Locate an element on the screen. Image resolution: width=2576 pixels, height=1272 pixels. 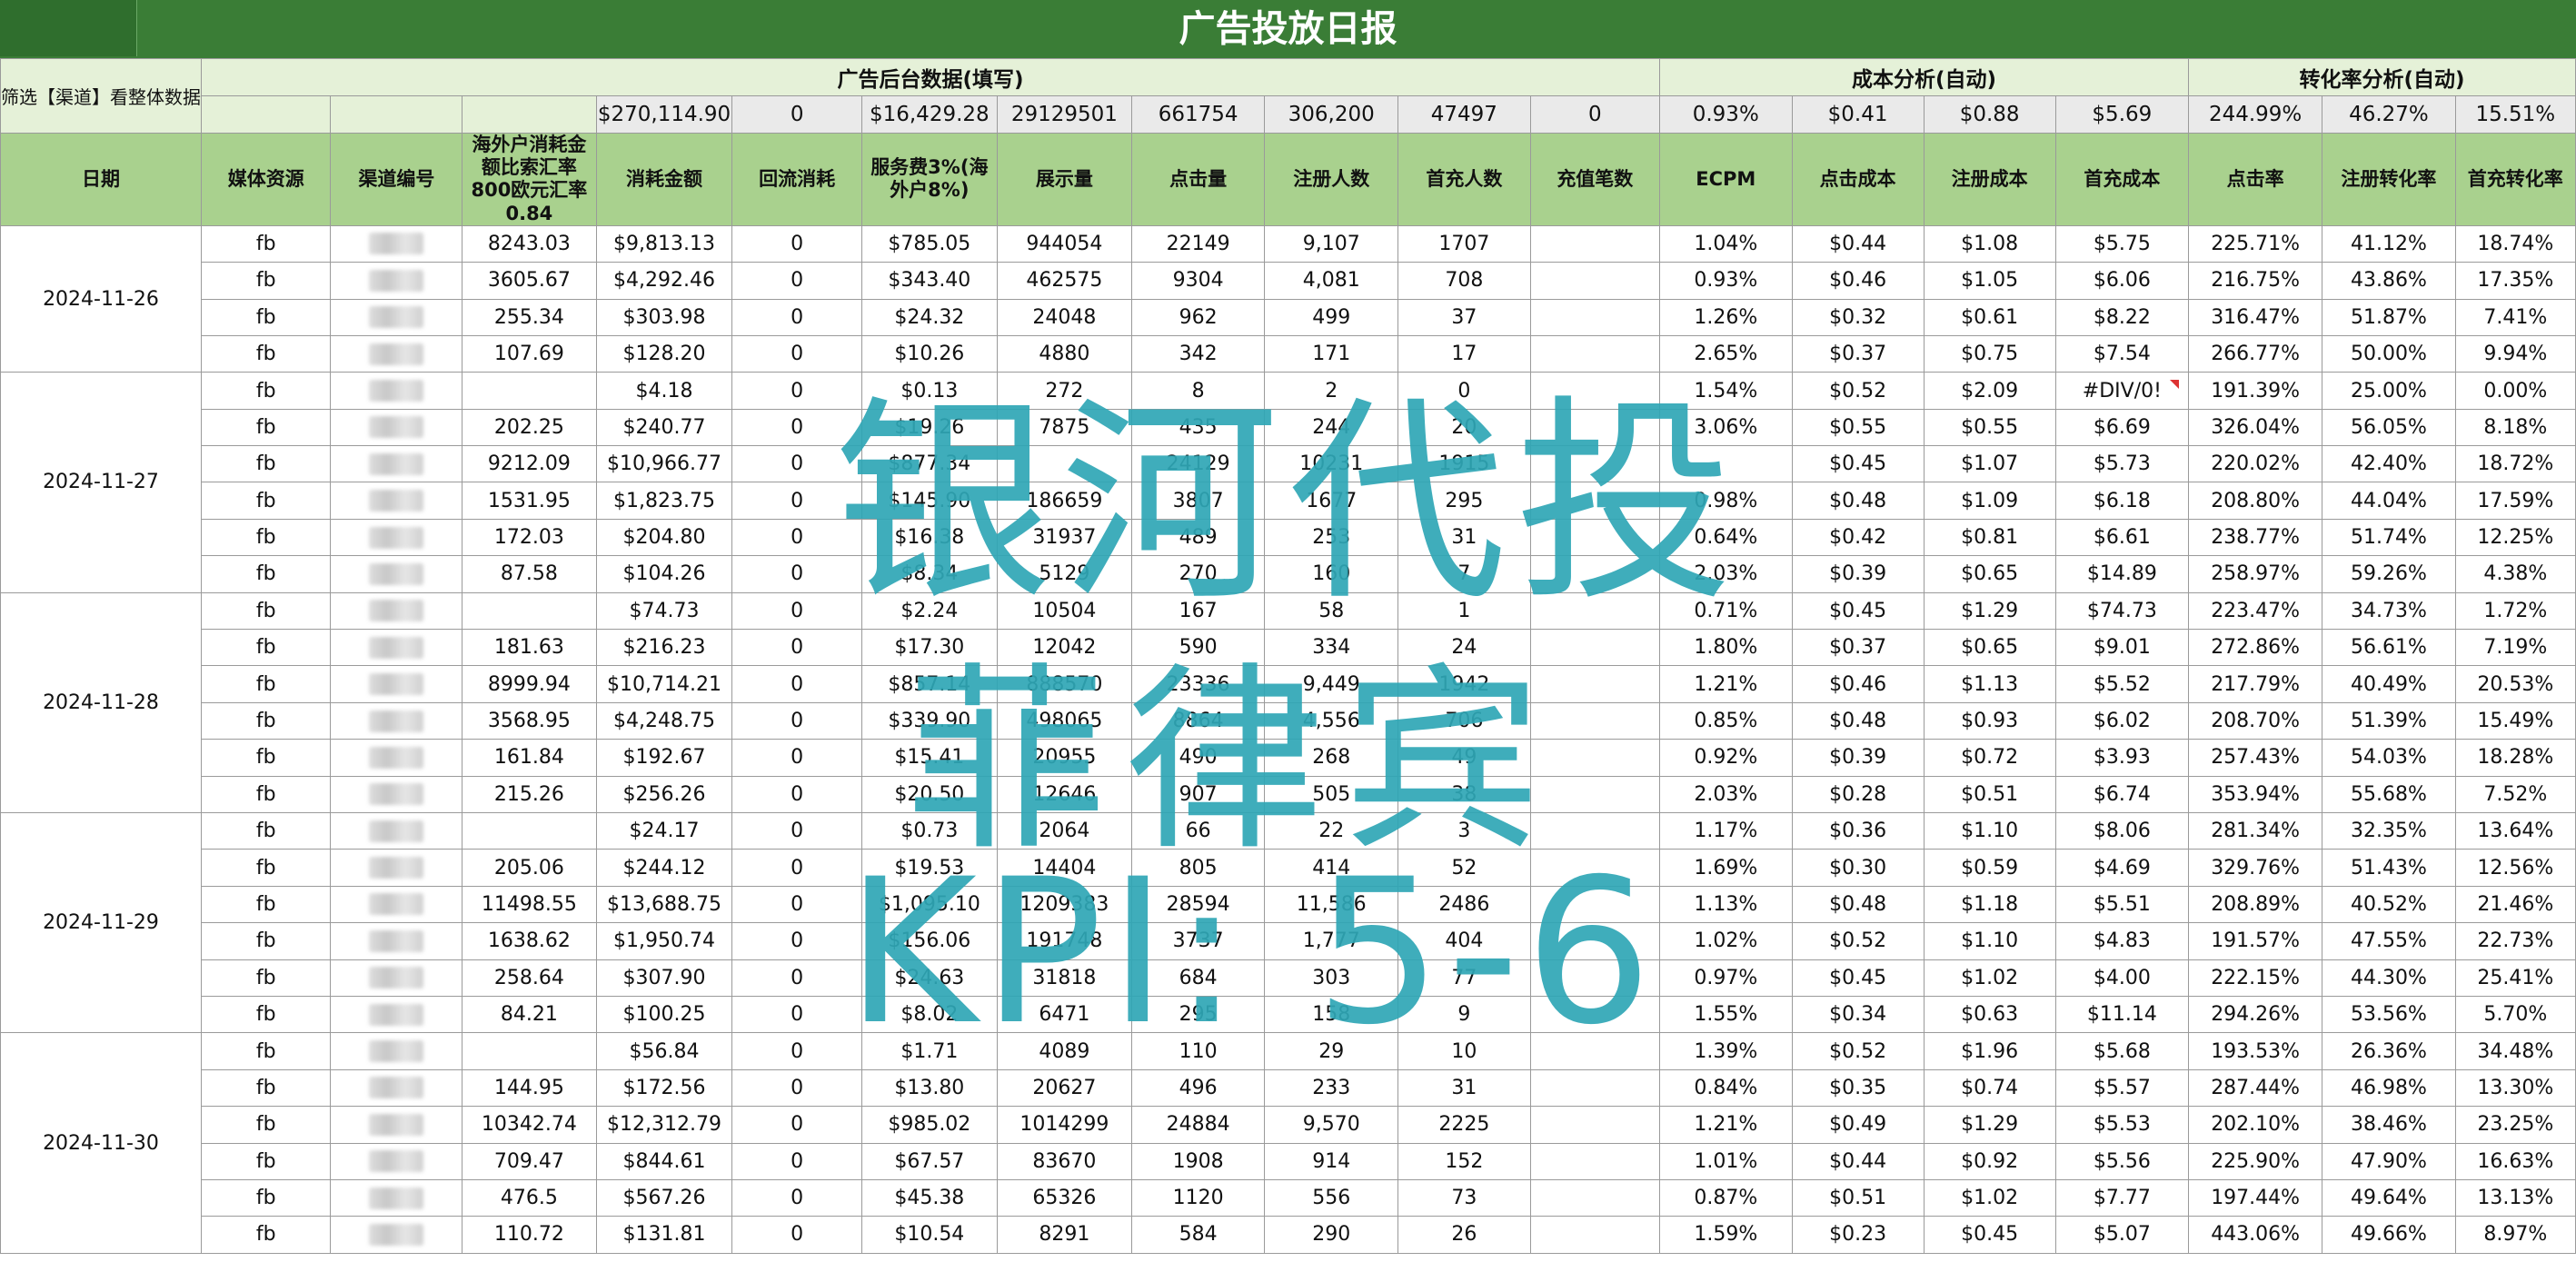
data-cell: 2064 is located at coordinates (1064, 830).